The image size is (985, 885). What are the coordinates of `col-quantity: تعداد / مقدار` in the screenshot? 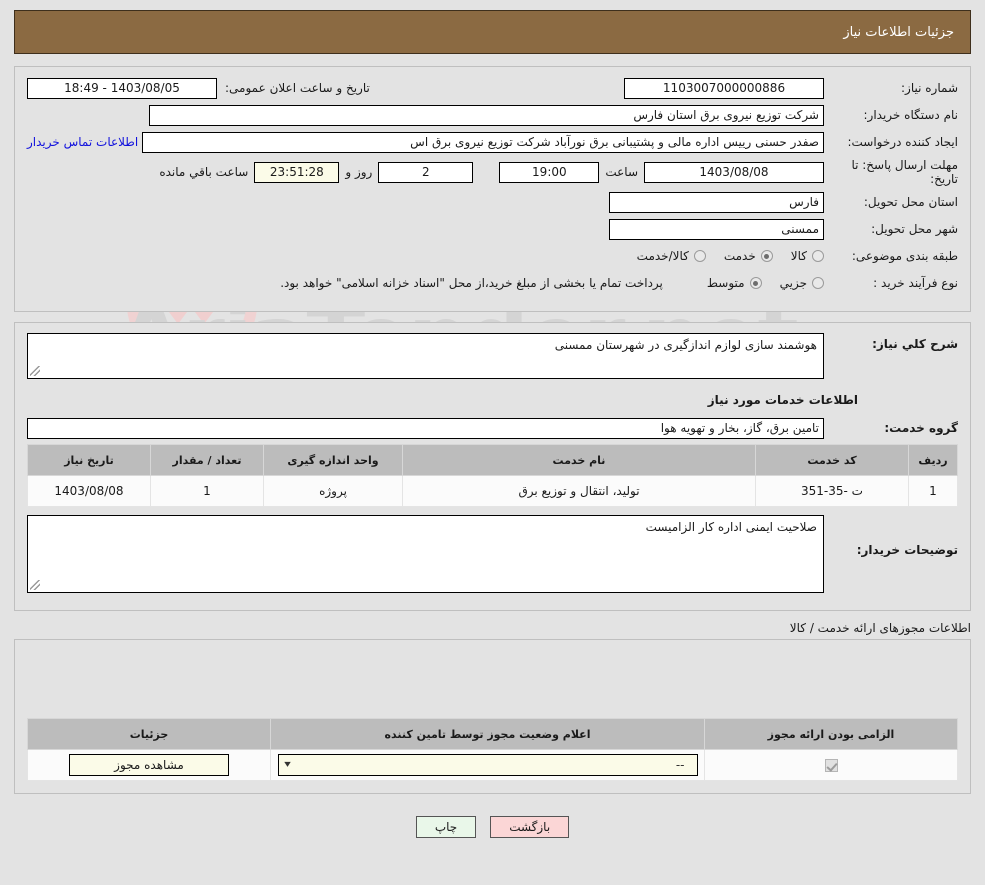 It's located at (207, 460).